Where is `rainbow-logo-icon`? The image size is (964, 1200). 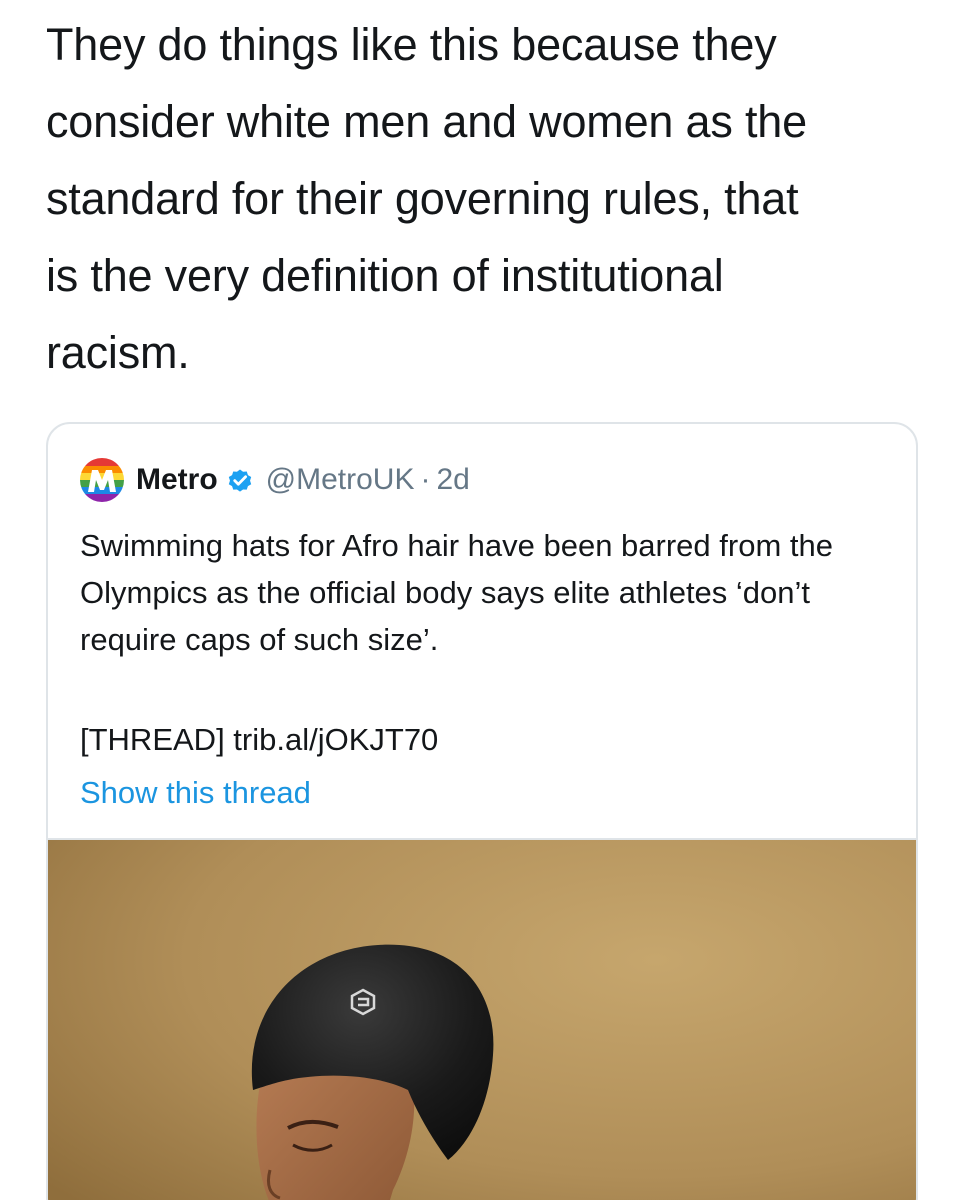 rainbow-logo-icon is located at coordinates (102, 480).